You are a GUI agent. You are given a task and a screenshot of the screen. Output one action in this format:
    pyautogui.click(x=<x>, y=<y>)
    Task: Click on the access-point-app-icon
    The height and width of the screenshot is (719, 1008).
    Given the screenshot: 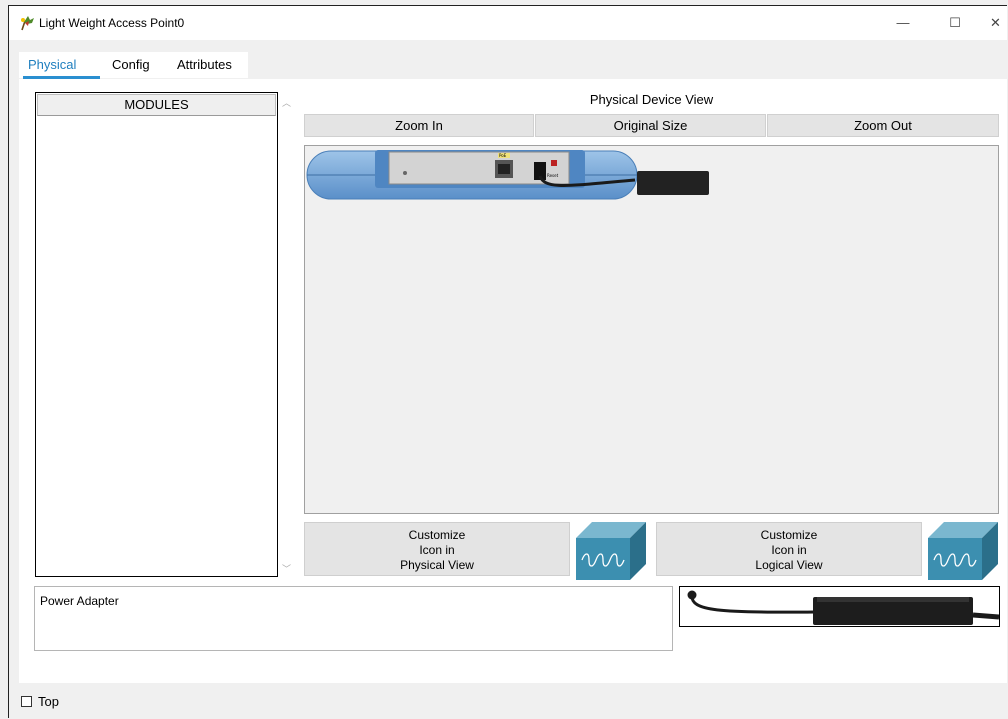 What is the action you would take?
    pyautogui.click(x=27, y=23)
    